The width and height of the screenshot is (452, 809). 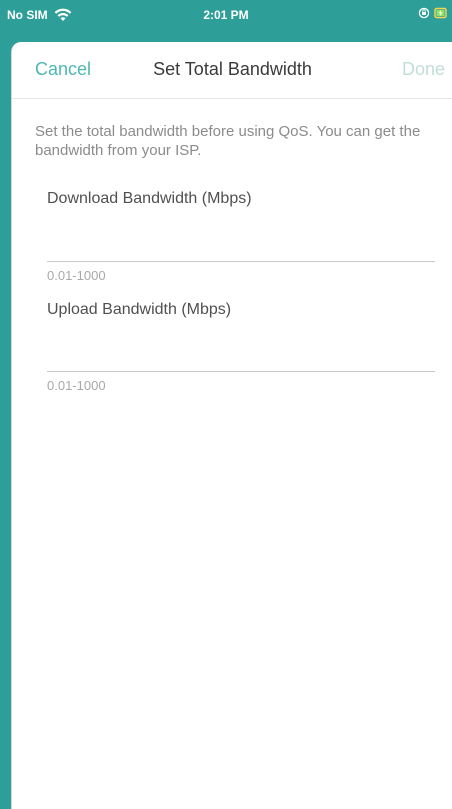 I want to click on page-title: Set Total Bandwidth, so click(x=232, y=69).